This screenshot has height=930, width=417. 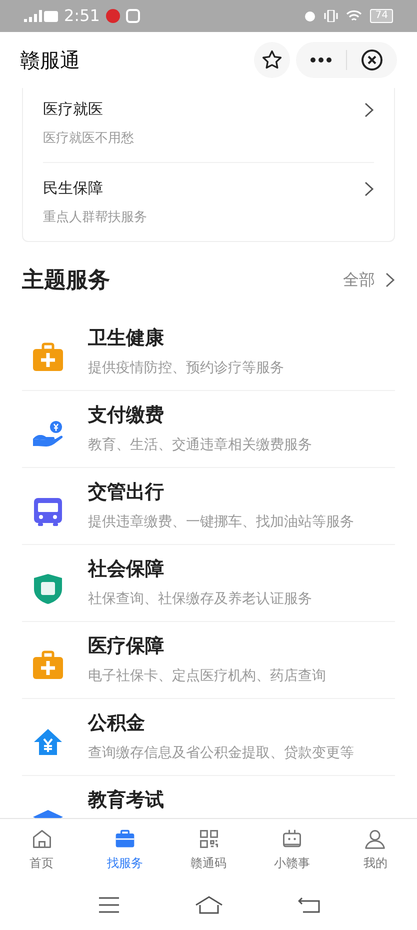 What do you see at coordinates (203, 188) in the screenshot?
I see `row-title: 民生保障` at bounding box center [203, 188].